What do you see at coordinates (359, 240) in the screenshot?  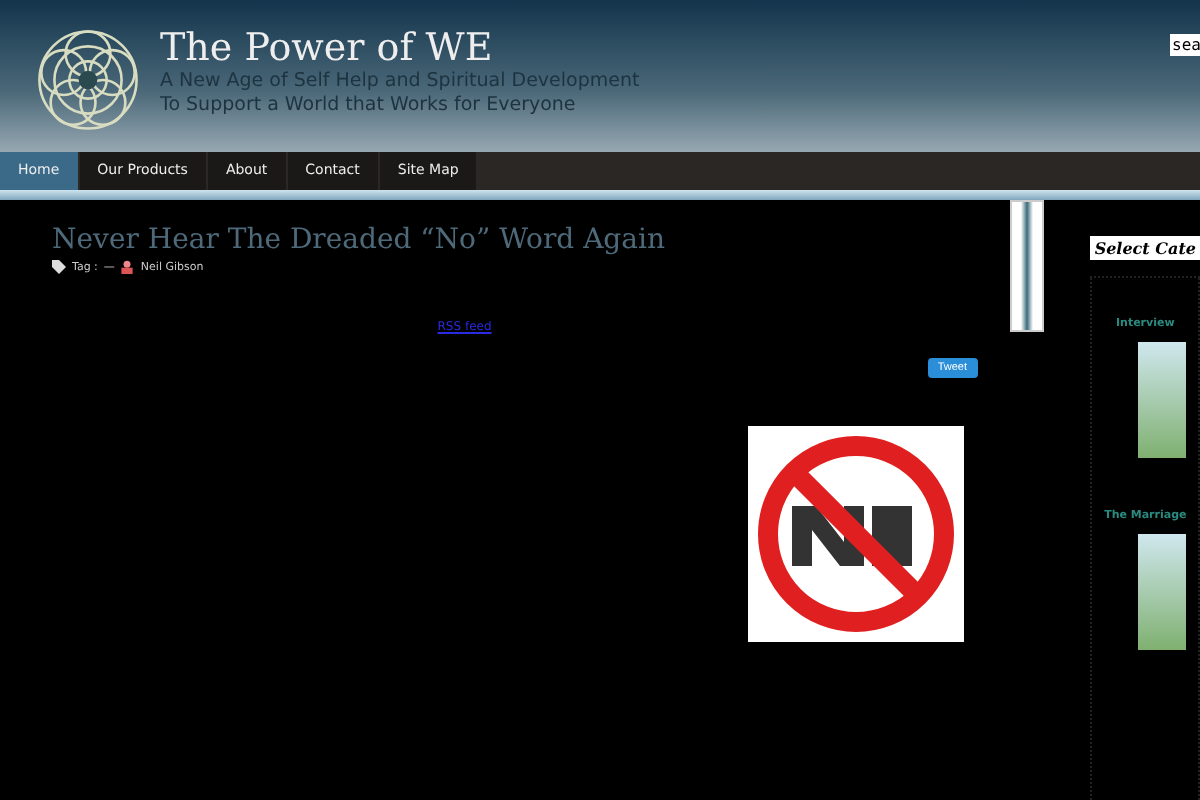 I see `post-title: Never Hear The Dreaded “No” Word Again` at bounding box center [359, 240].